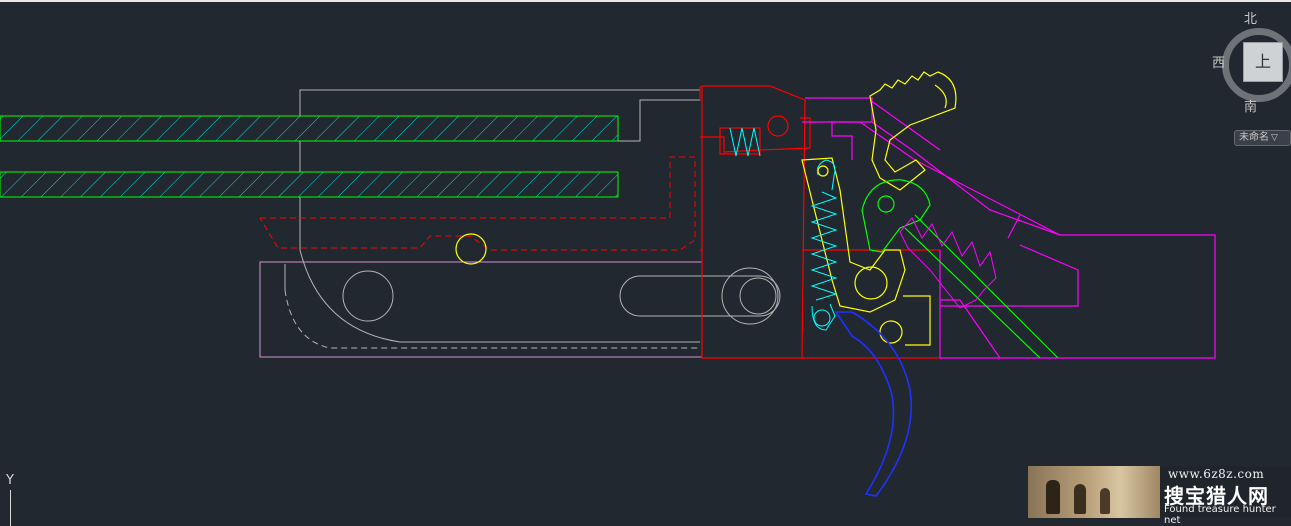 The height and width of the screenshot is (526, 1291). What do you see at coordinates (10, 480) in the screenshot?
I see `ucs-y-axis-label: Y` at bounding box center [10, 480].